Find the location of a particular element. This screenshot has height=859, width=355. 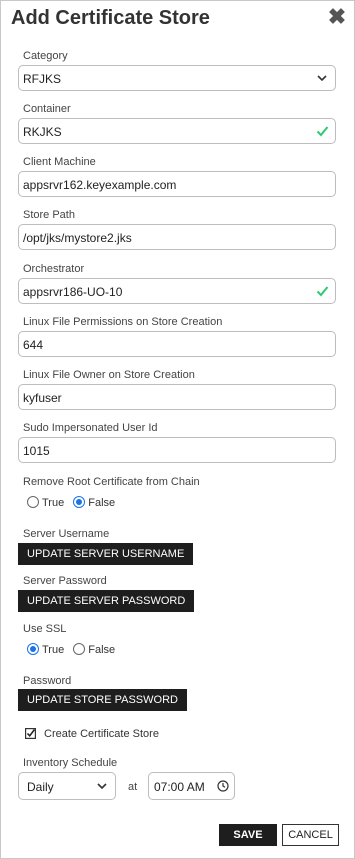

use-ssl-radio-group: True False is located at coordinates (74, 649).